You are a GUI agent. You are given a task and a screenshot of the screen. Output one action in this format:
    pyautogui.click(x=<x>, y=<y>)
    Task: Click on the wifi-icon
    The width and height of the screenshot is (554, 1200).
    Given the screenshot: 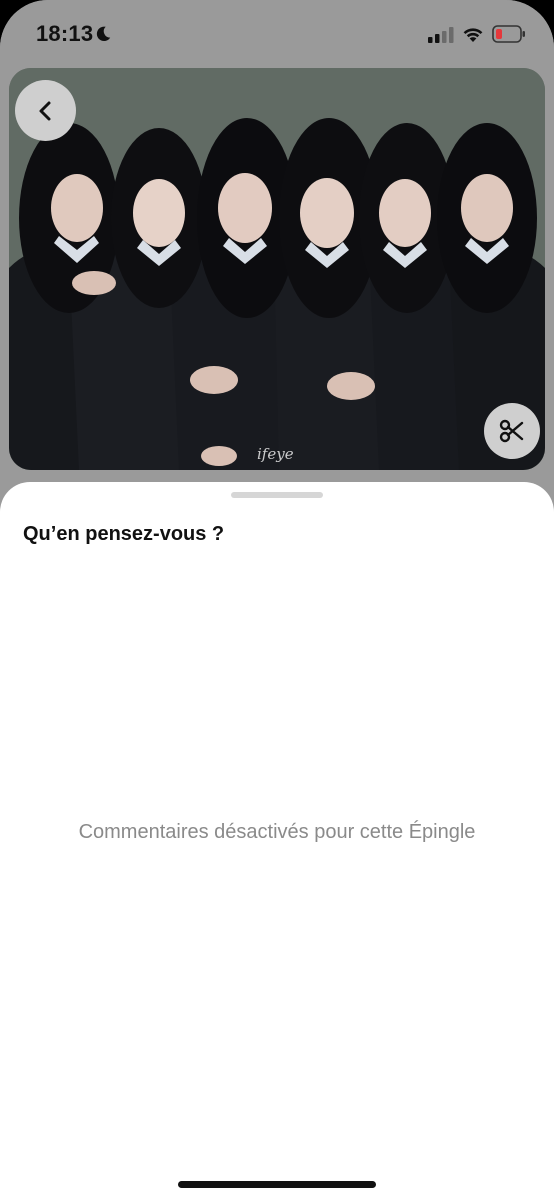 What is the action you would take?
    pyautogui.click(x=473, y=35)
    